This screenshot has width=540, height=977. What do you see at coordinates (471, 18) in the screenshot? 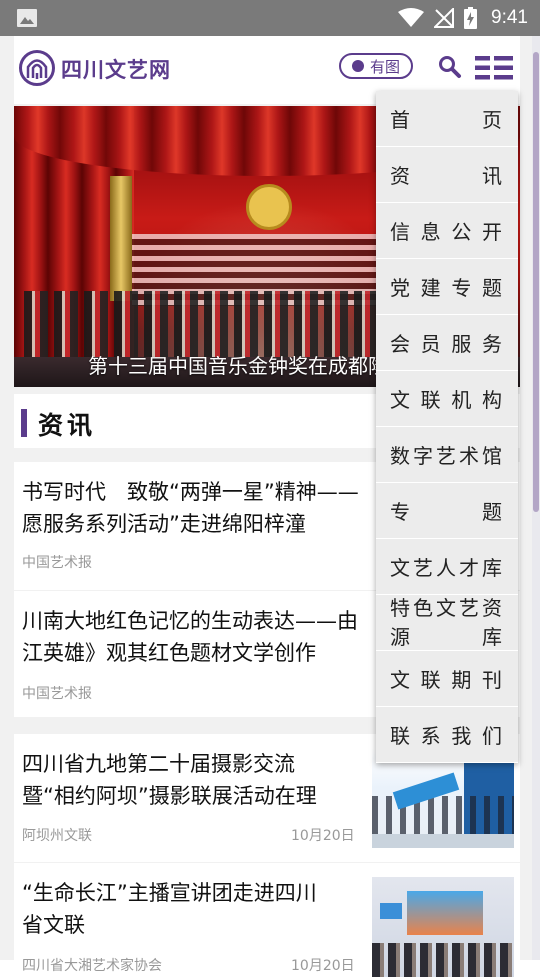
I see `battery-icon` at bounding box center [471, 18].